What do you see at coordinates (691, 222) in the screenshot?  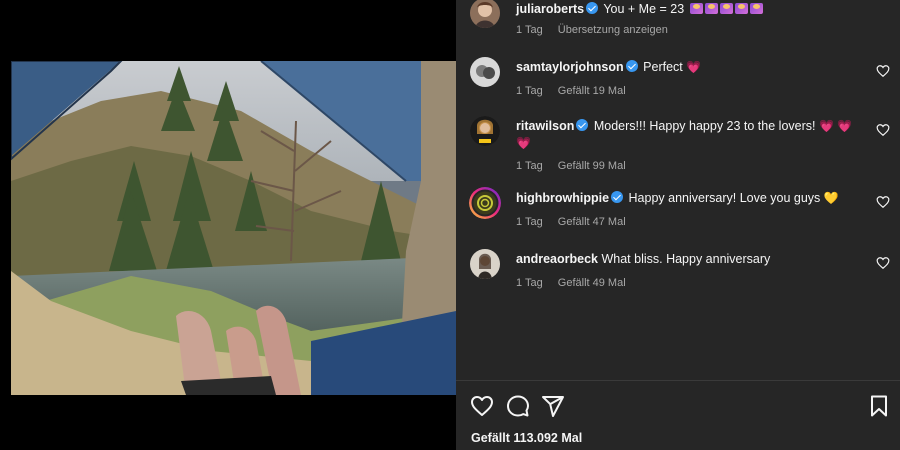 I see `comment-meta: 1 Tag Gefällt 47 Mal` at bounding box center [691, 222].